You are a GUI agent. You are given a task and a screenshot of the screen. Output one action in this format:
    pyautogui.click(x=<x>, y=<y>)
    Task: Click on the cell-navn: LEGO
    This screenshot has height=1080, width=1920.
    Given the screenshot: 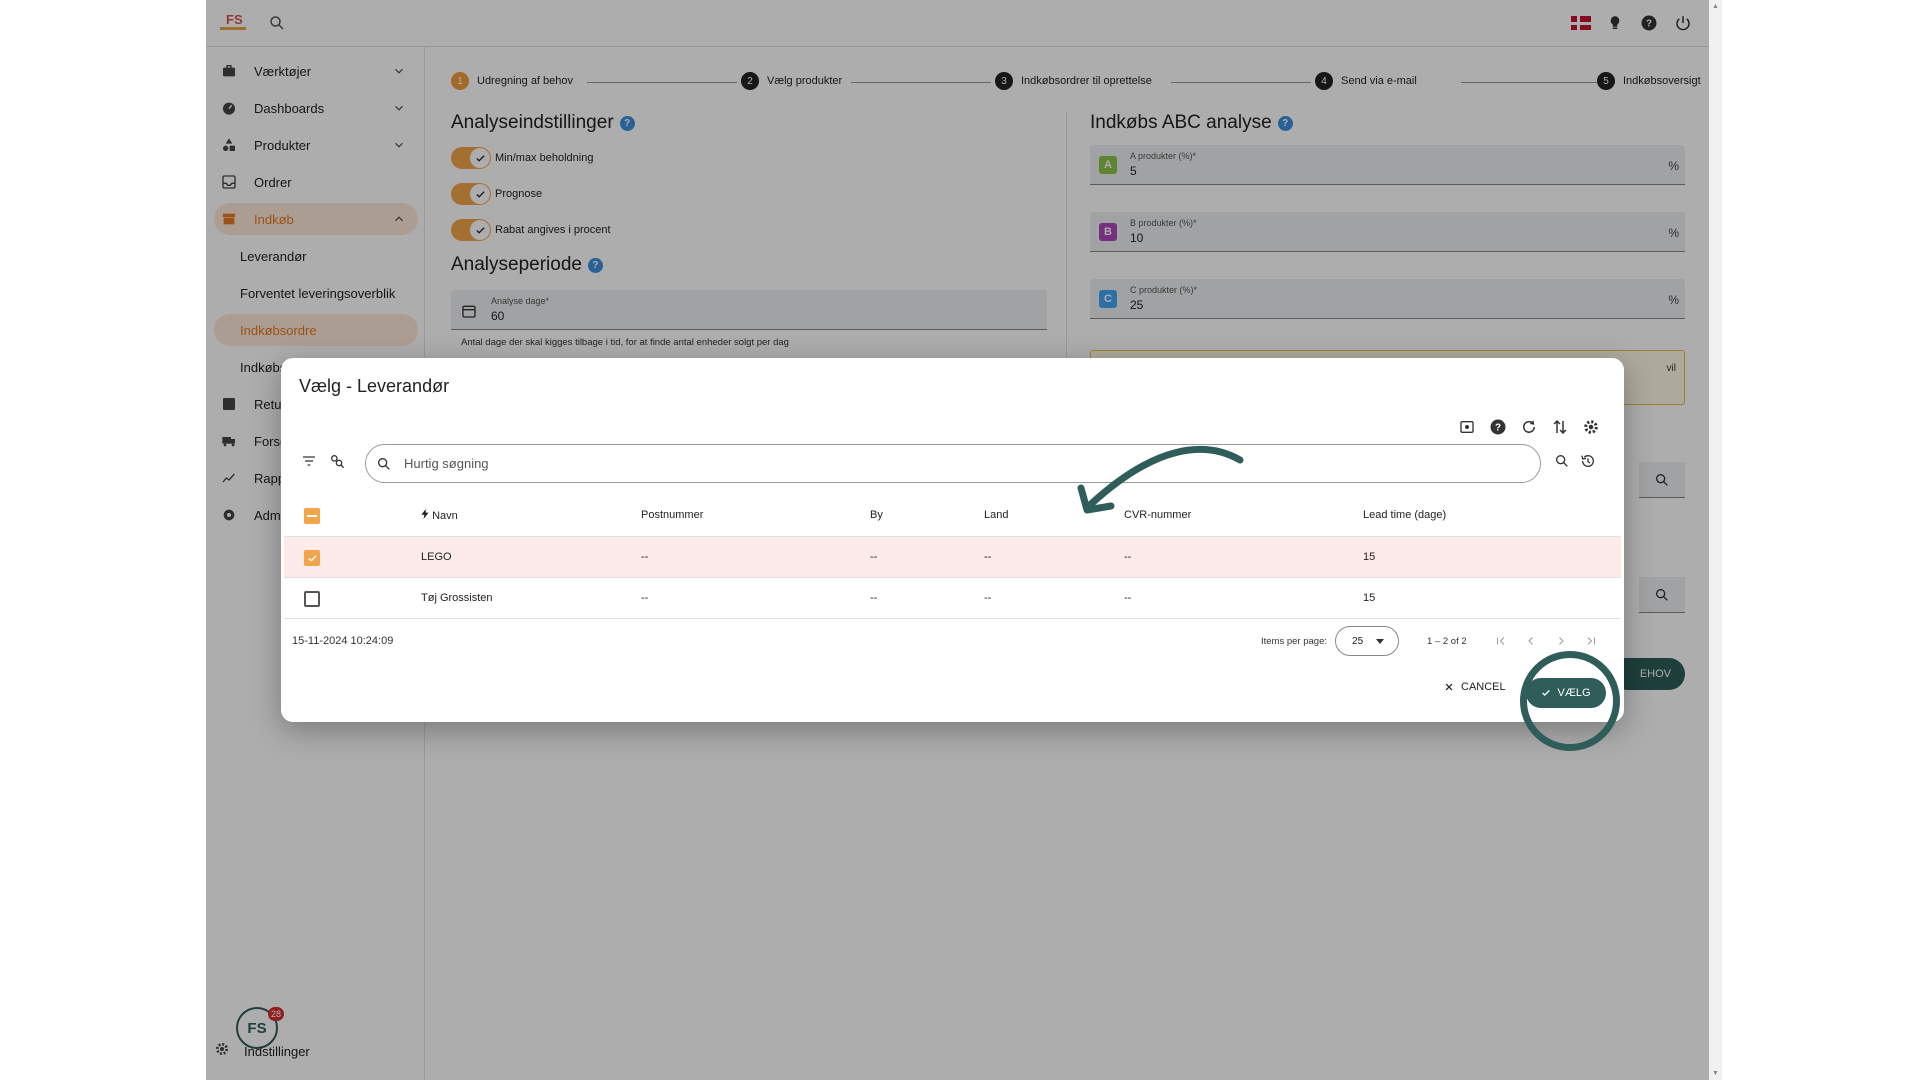 What is the action you would take?
    pyautogui.click(x=436, y=557)
    